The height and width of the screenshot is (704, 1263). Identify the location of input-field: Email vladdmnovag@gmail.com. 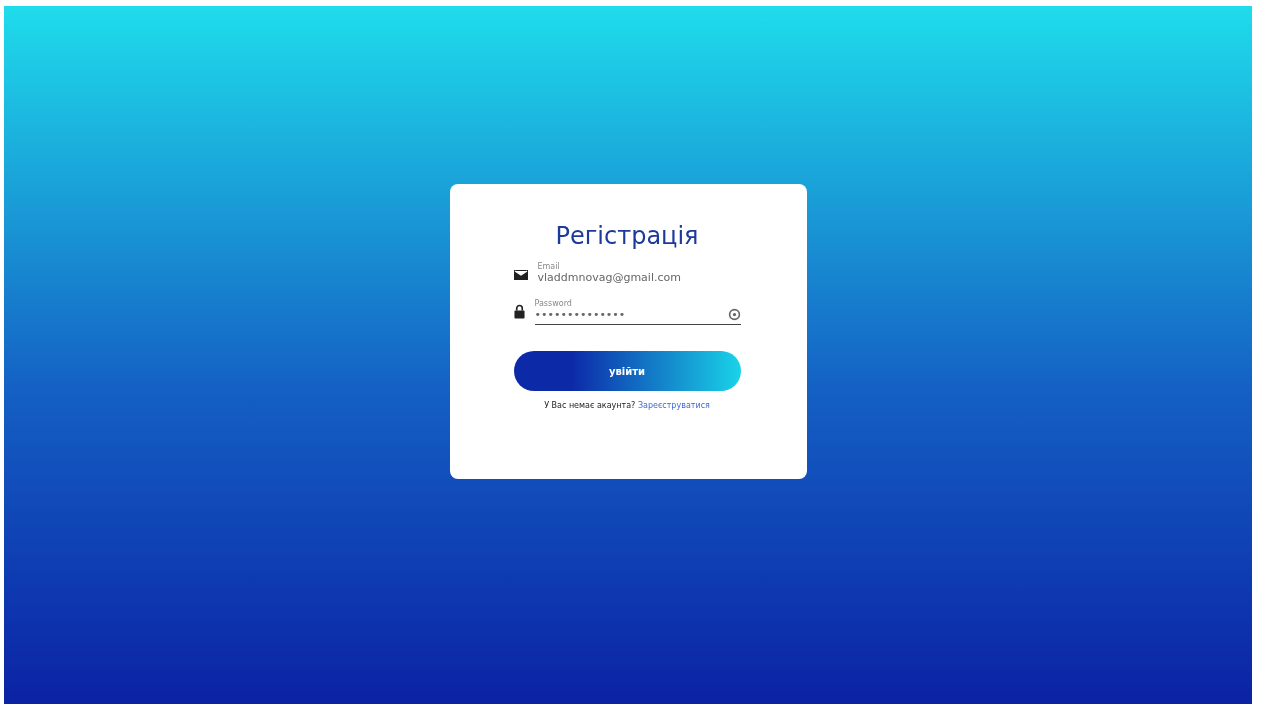
(639, 274).